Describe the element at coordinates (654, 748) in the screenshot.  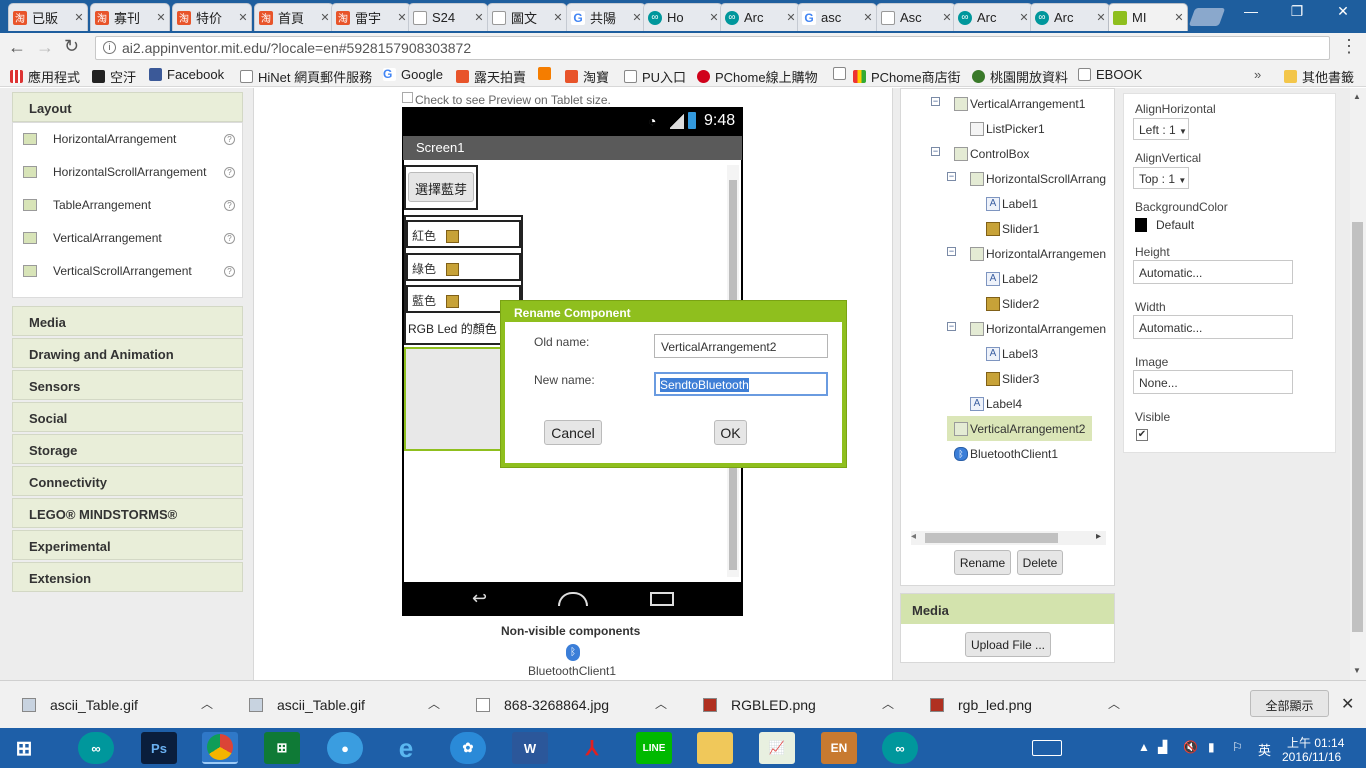
I see `line-icon: LINE` at that location.